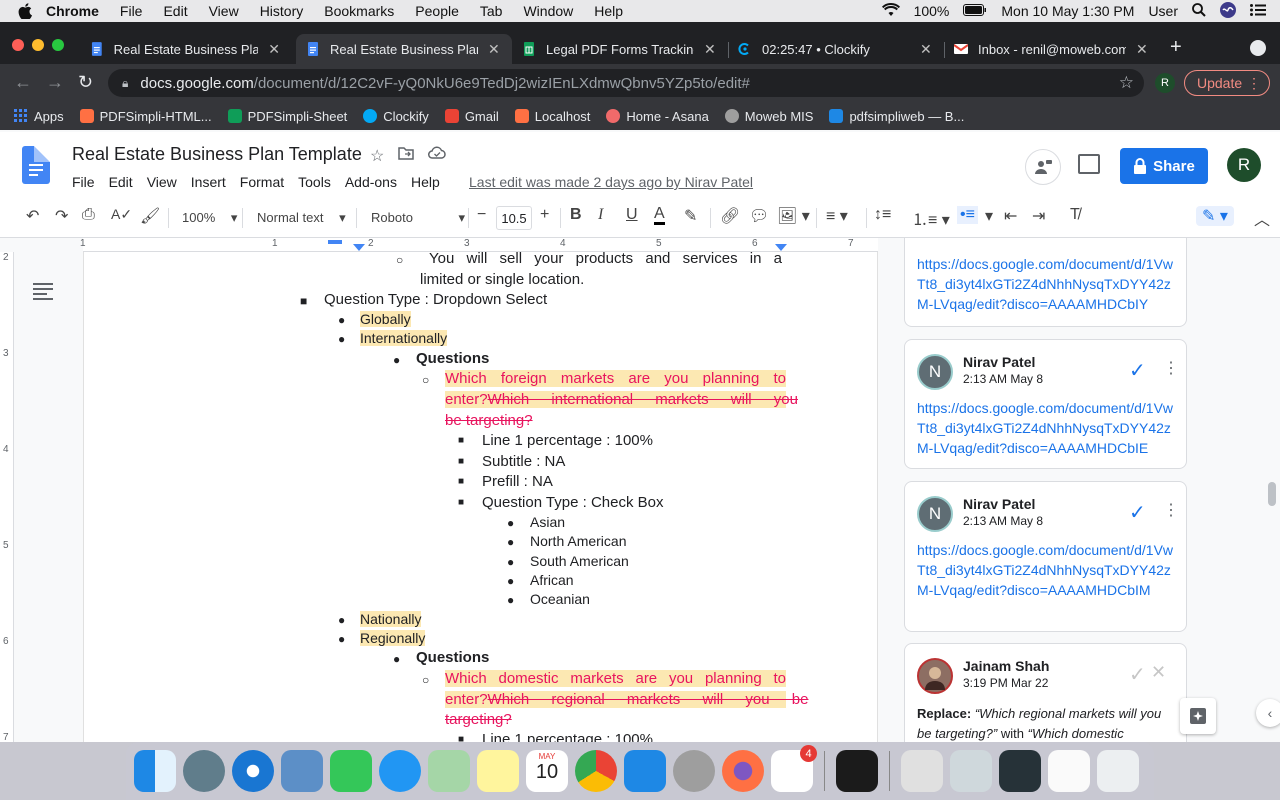 Image resolution: width=1280 pixels, height=800 pixels. Describe the element at coordinates (517, 481) in the screenshot. I see `doc-line: Prefill : NA` at that location.